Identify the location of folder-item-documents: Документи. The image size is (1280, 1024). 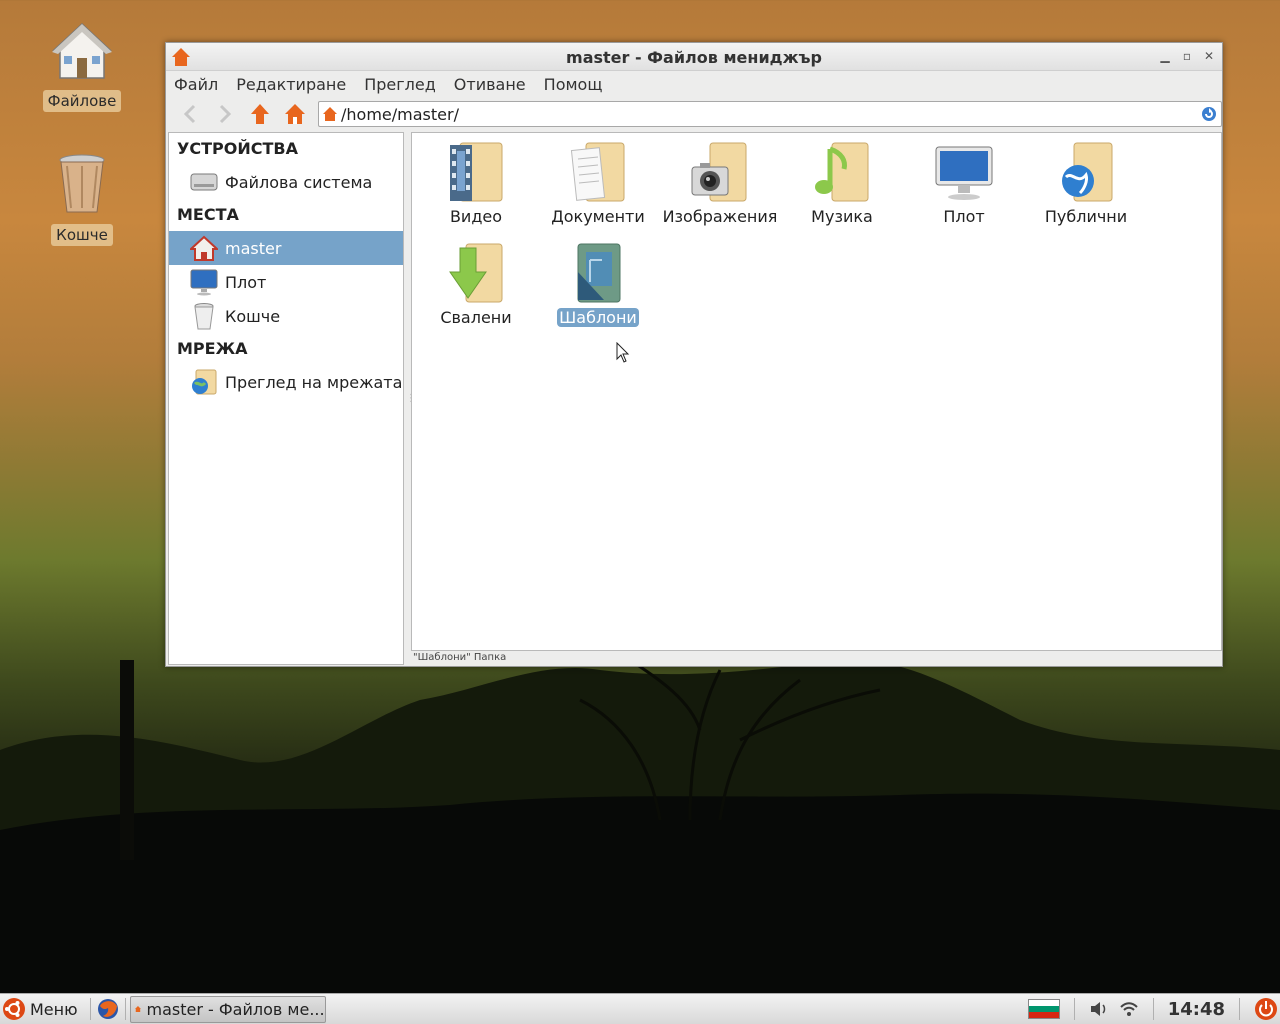
(598, 183).